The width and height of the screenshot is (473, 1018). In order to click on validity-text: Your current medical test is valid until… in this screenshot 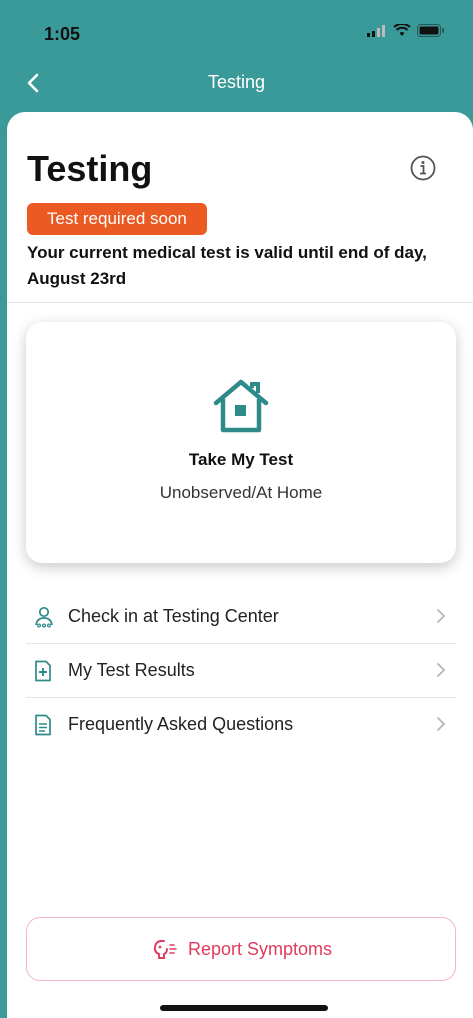, I will do `click(227, 265)`.